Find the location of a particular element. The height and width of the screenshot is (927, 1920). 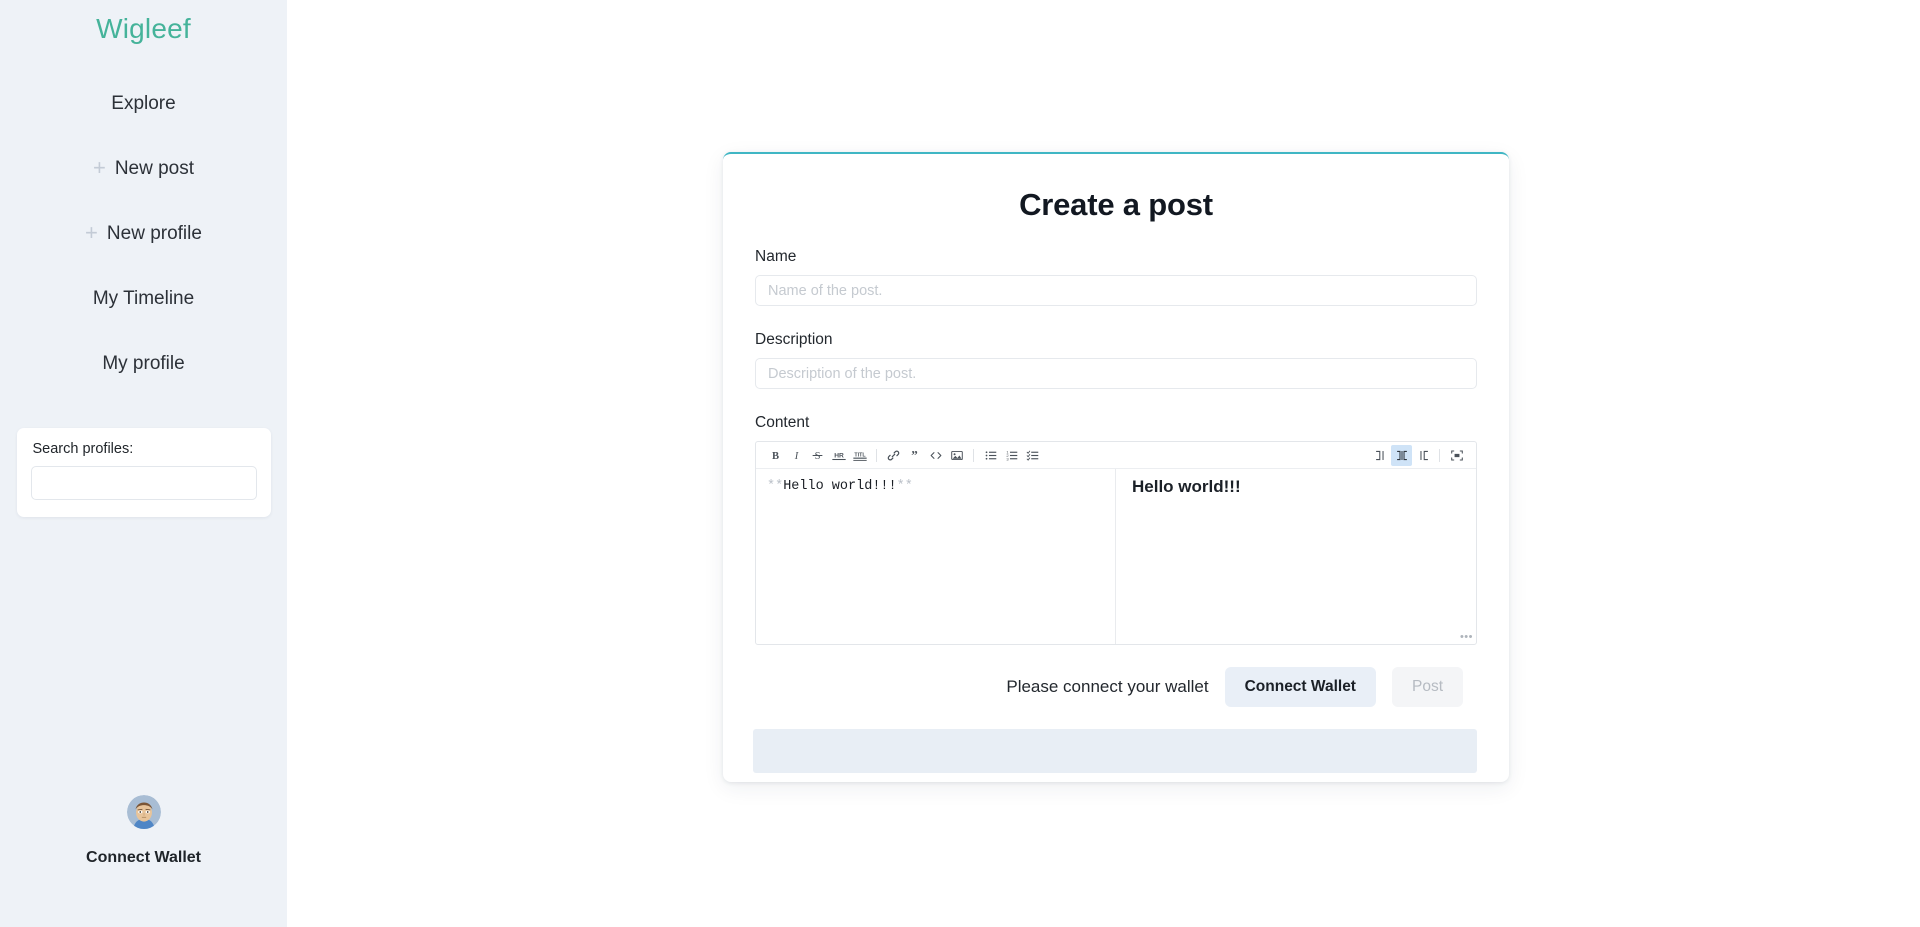

editor-body: **Hello world!!!** Hello world!!! ••• is located at coordinates (1116, 556).